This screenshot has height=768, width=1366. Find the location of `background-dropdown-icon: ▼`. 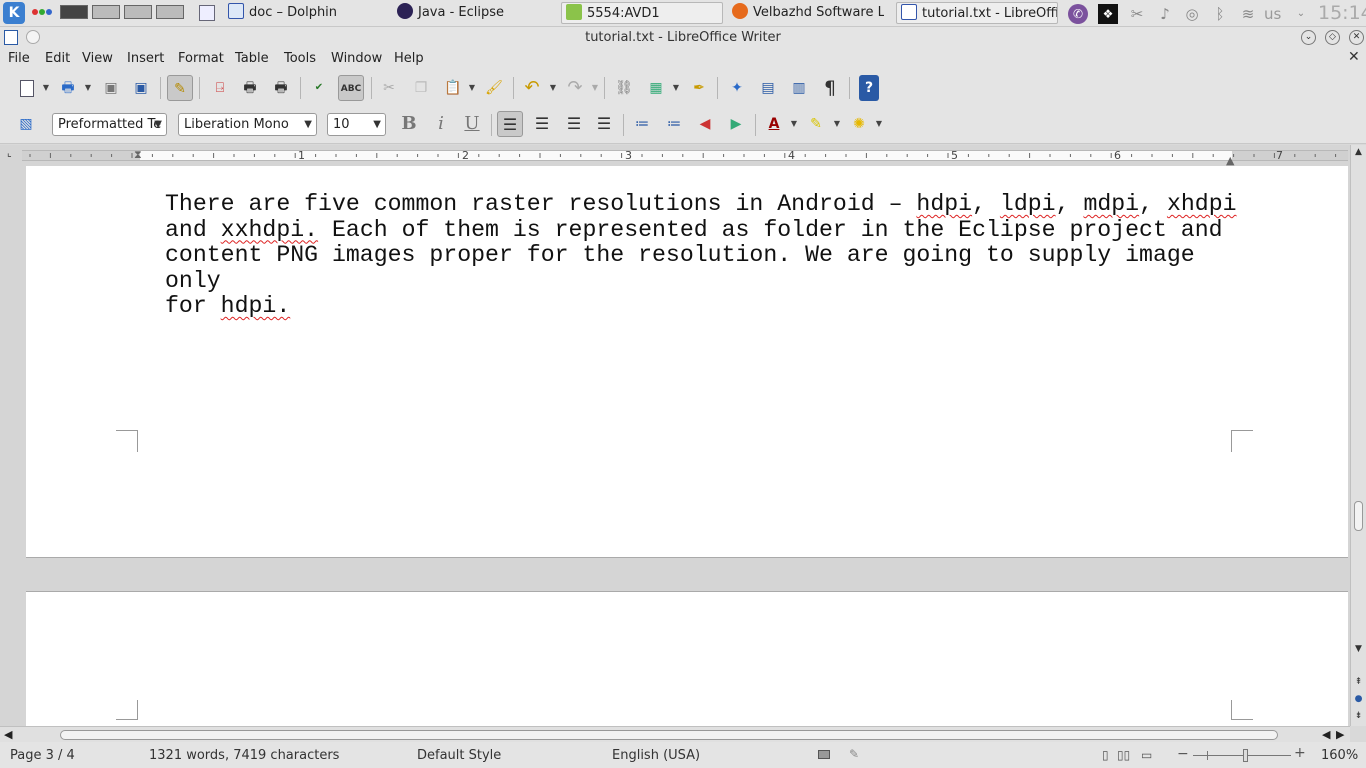

background-dropdown-icon: ▼ is located at coordinates (879, 124).